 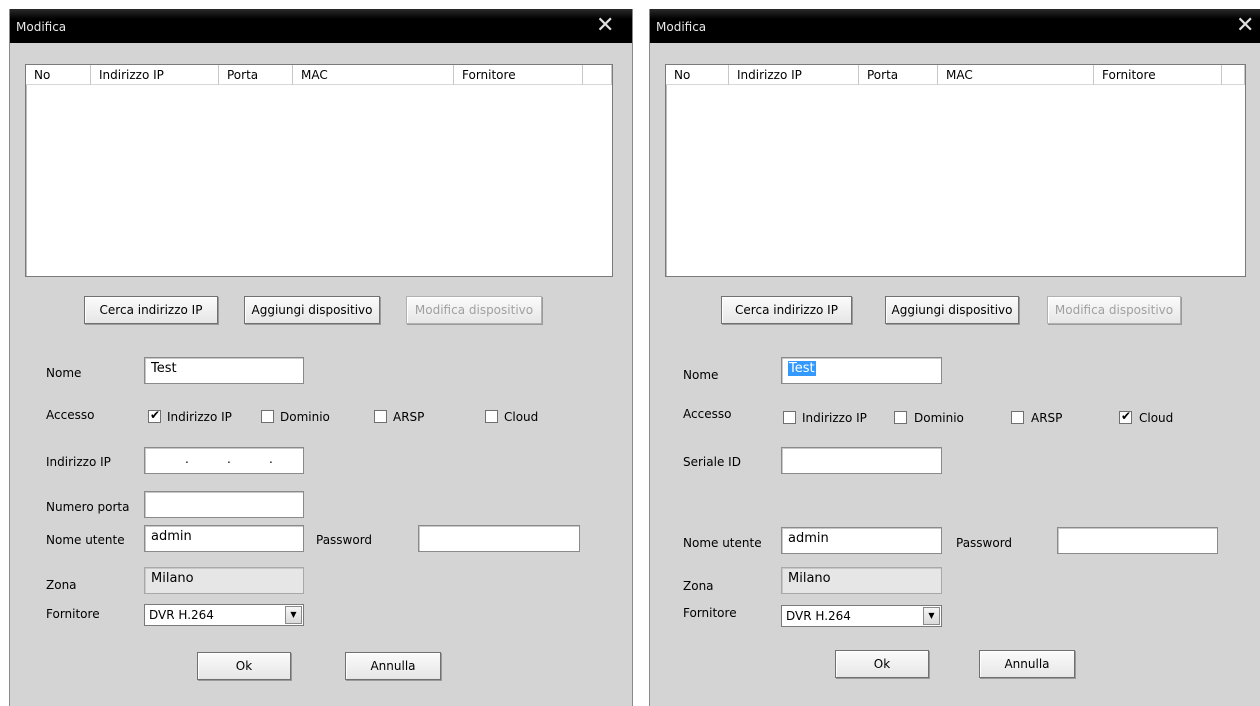 I want to click on port-label: Numero porta, so click(x=88, y=507).